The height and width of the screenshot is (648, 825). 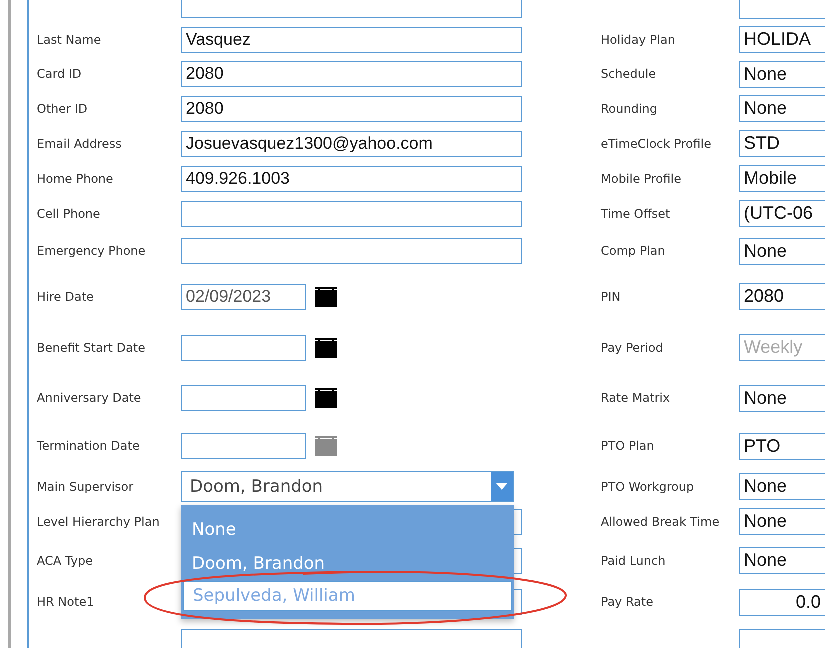 I want to click on select-field: HOLIDA, so click(x=782, y=39).